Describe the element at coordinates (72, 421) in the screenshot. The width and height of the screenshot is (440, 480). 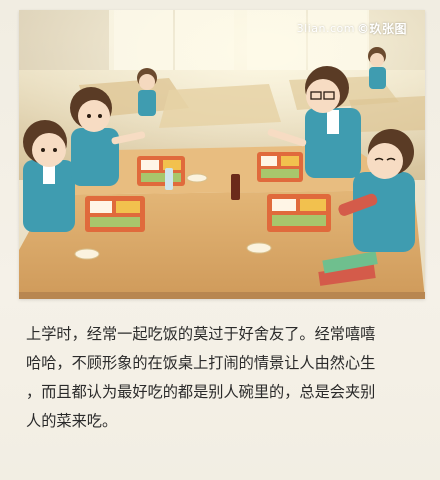
I see `caption-line: 人的菜来吃。` at that location.